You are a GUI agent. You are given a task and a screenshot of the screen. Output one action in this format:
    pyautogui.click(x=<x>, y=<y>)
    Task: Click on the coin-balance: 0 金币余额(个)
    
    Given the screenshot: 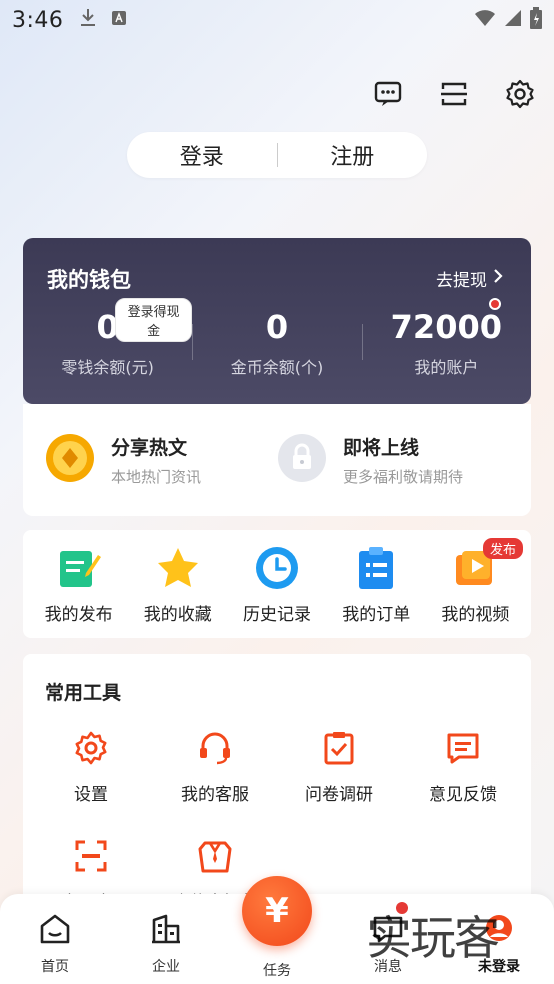 What is the action you would take?
    pyautogui.click(x=276, y=342)
    